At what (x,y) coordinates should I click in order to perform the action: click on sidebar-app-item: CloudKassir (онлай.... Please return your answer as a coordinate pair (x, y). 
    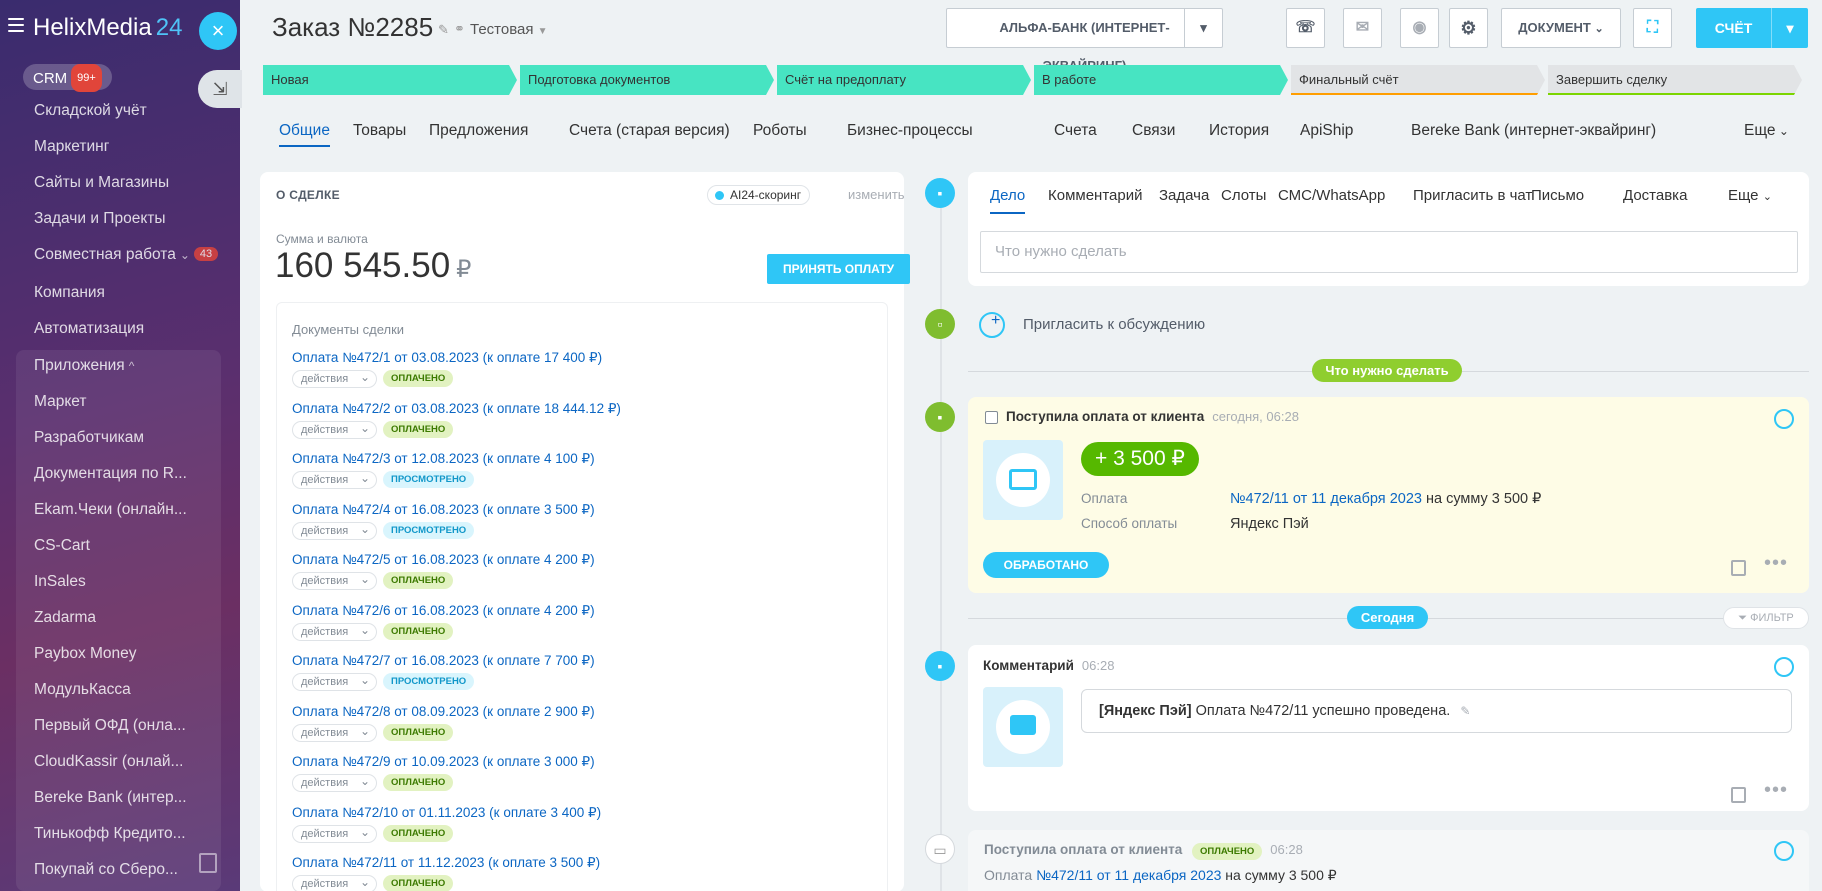
    Looking at the image, I should click on (108, 765).